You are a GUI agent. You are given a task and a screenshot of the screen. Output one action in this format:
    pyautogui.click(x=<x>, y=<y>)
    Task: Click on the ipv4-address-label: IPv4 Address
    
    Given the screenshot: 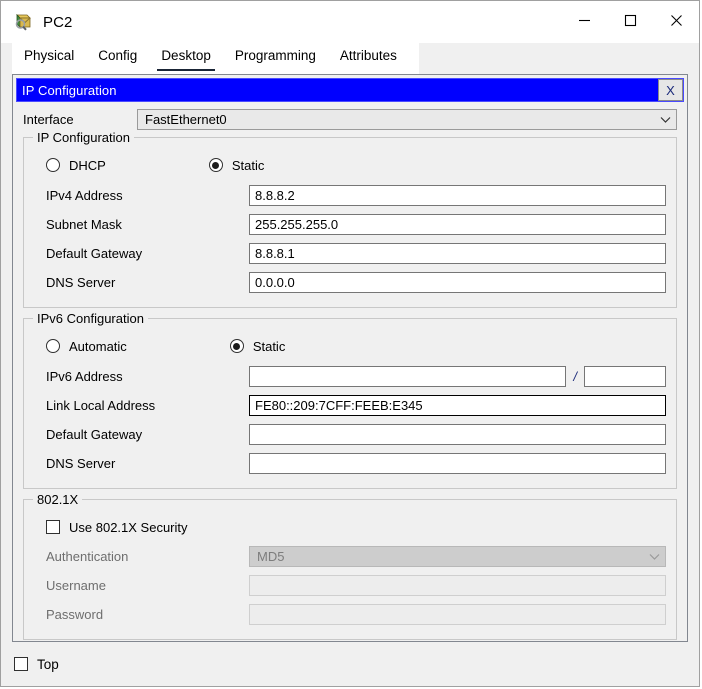 What is the action you would take?
    pyautogui.click(x=84, y=195)
    